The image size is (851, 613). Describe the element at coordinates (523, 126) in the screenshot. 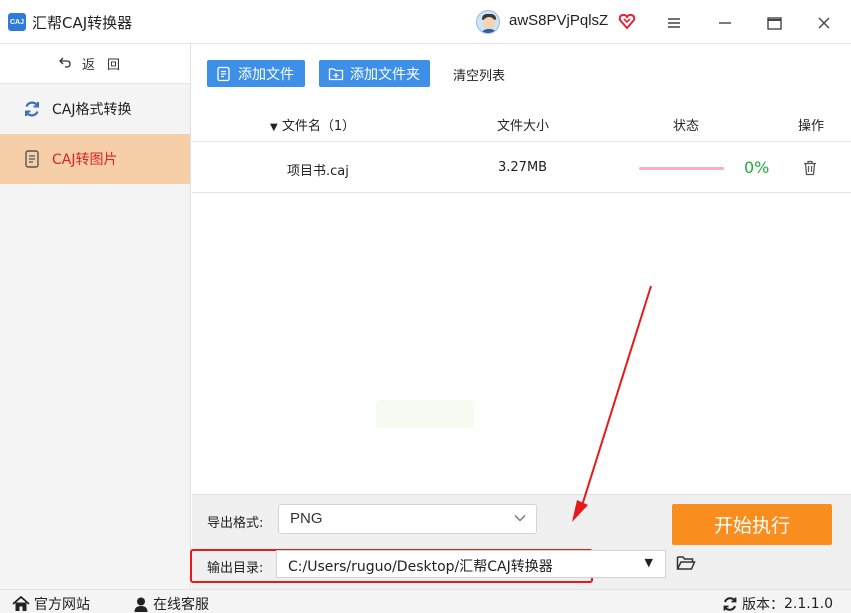

I see `column-filesize: 文件大小` at that location.